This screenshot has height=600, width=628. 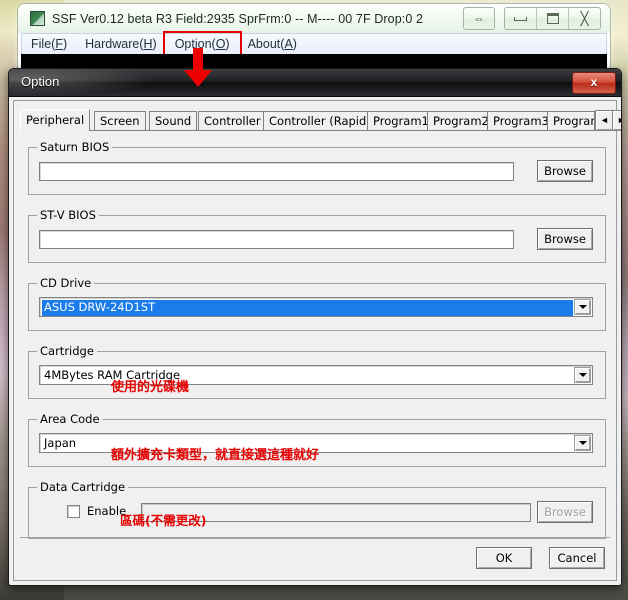 I want to click on menu-file-tail: ), so click(x=65, y=44).